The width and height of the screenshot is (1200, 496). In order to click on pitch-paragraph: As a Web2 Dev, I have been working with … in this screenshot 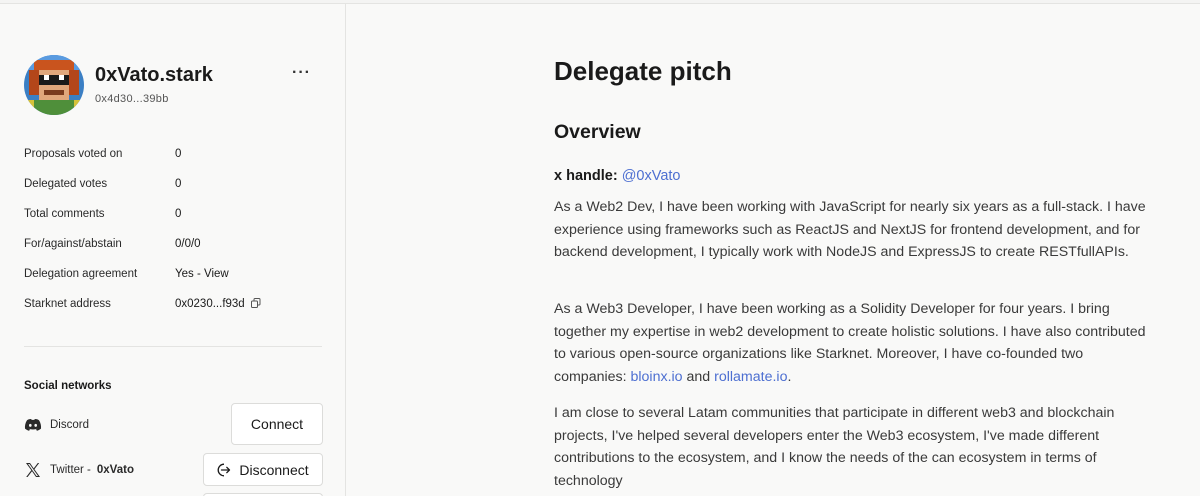, I will do `click(850, 230)`.